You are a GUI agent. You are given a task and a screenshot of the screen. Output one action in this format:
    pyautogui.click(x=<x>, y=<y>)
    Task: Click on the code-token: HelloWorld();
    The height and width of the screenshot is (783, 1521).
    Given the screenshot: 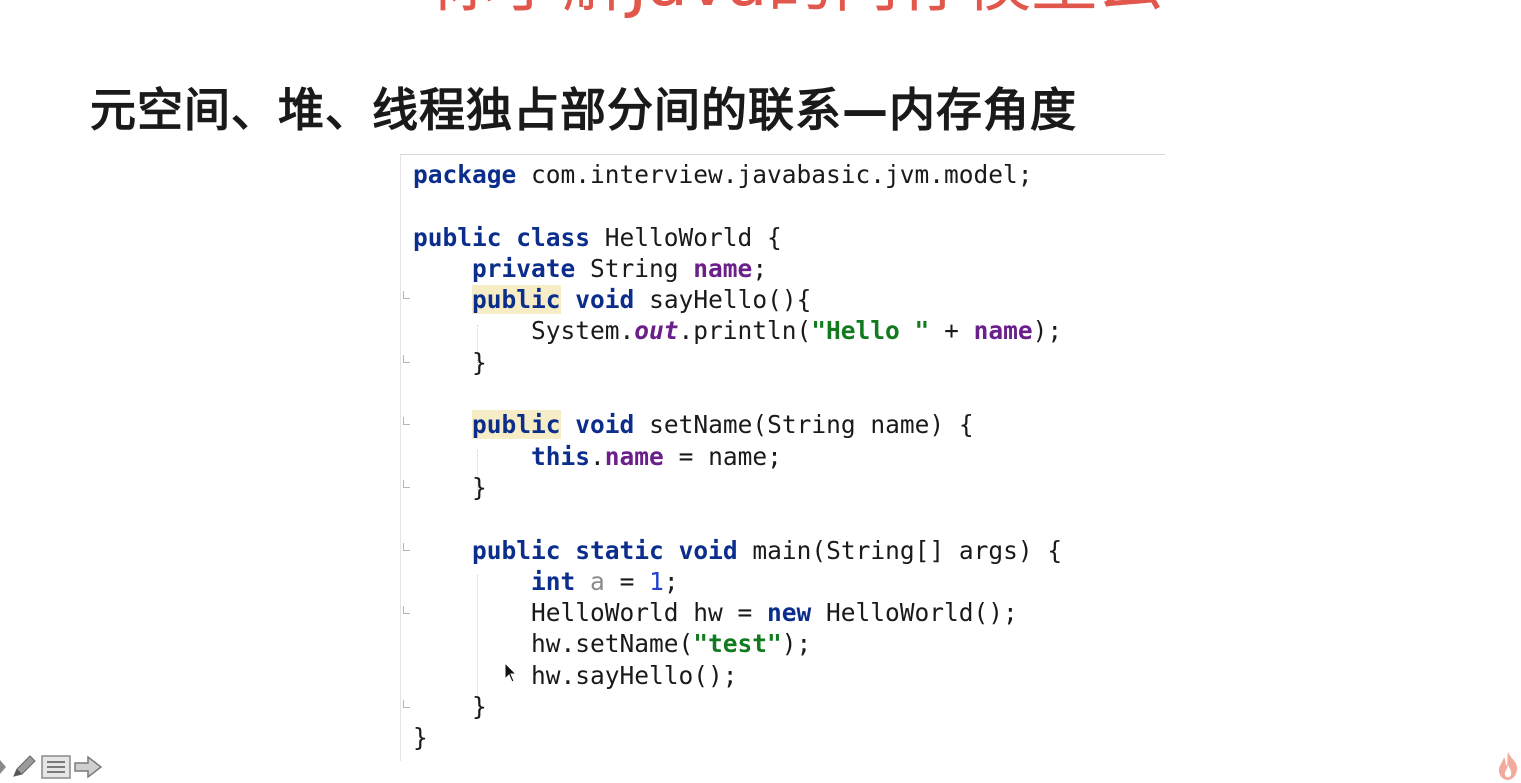 What is the action you would take?
    pyautogui.click(x=914, y=613)
    